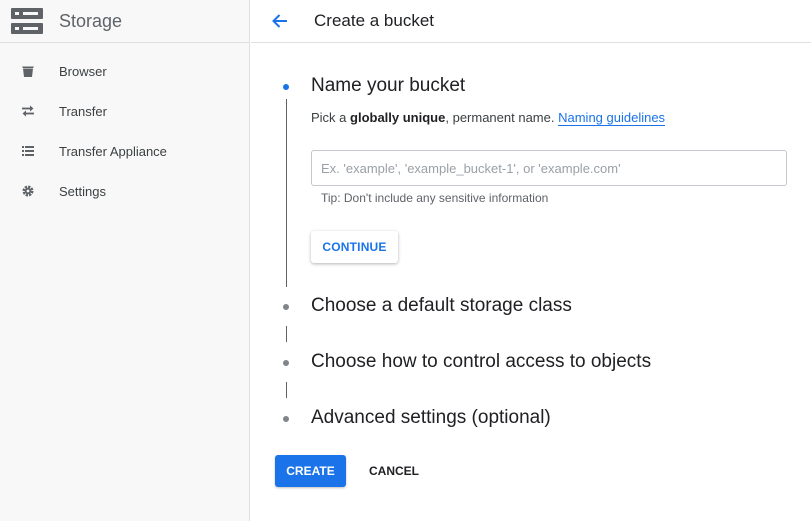 The image size is (811, 521). What do you see at coordinates (549, 168) in the screenshot?
I see `bucket-name-input` at bounding box center [549, 168].